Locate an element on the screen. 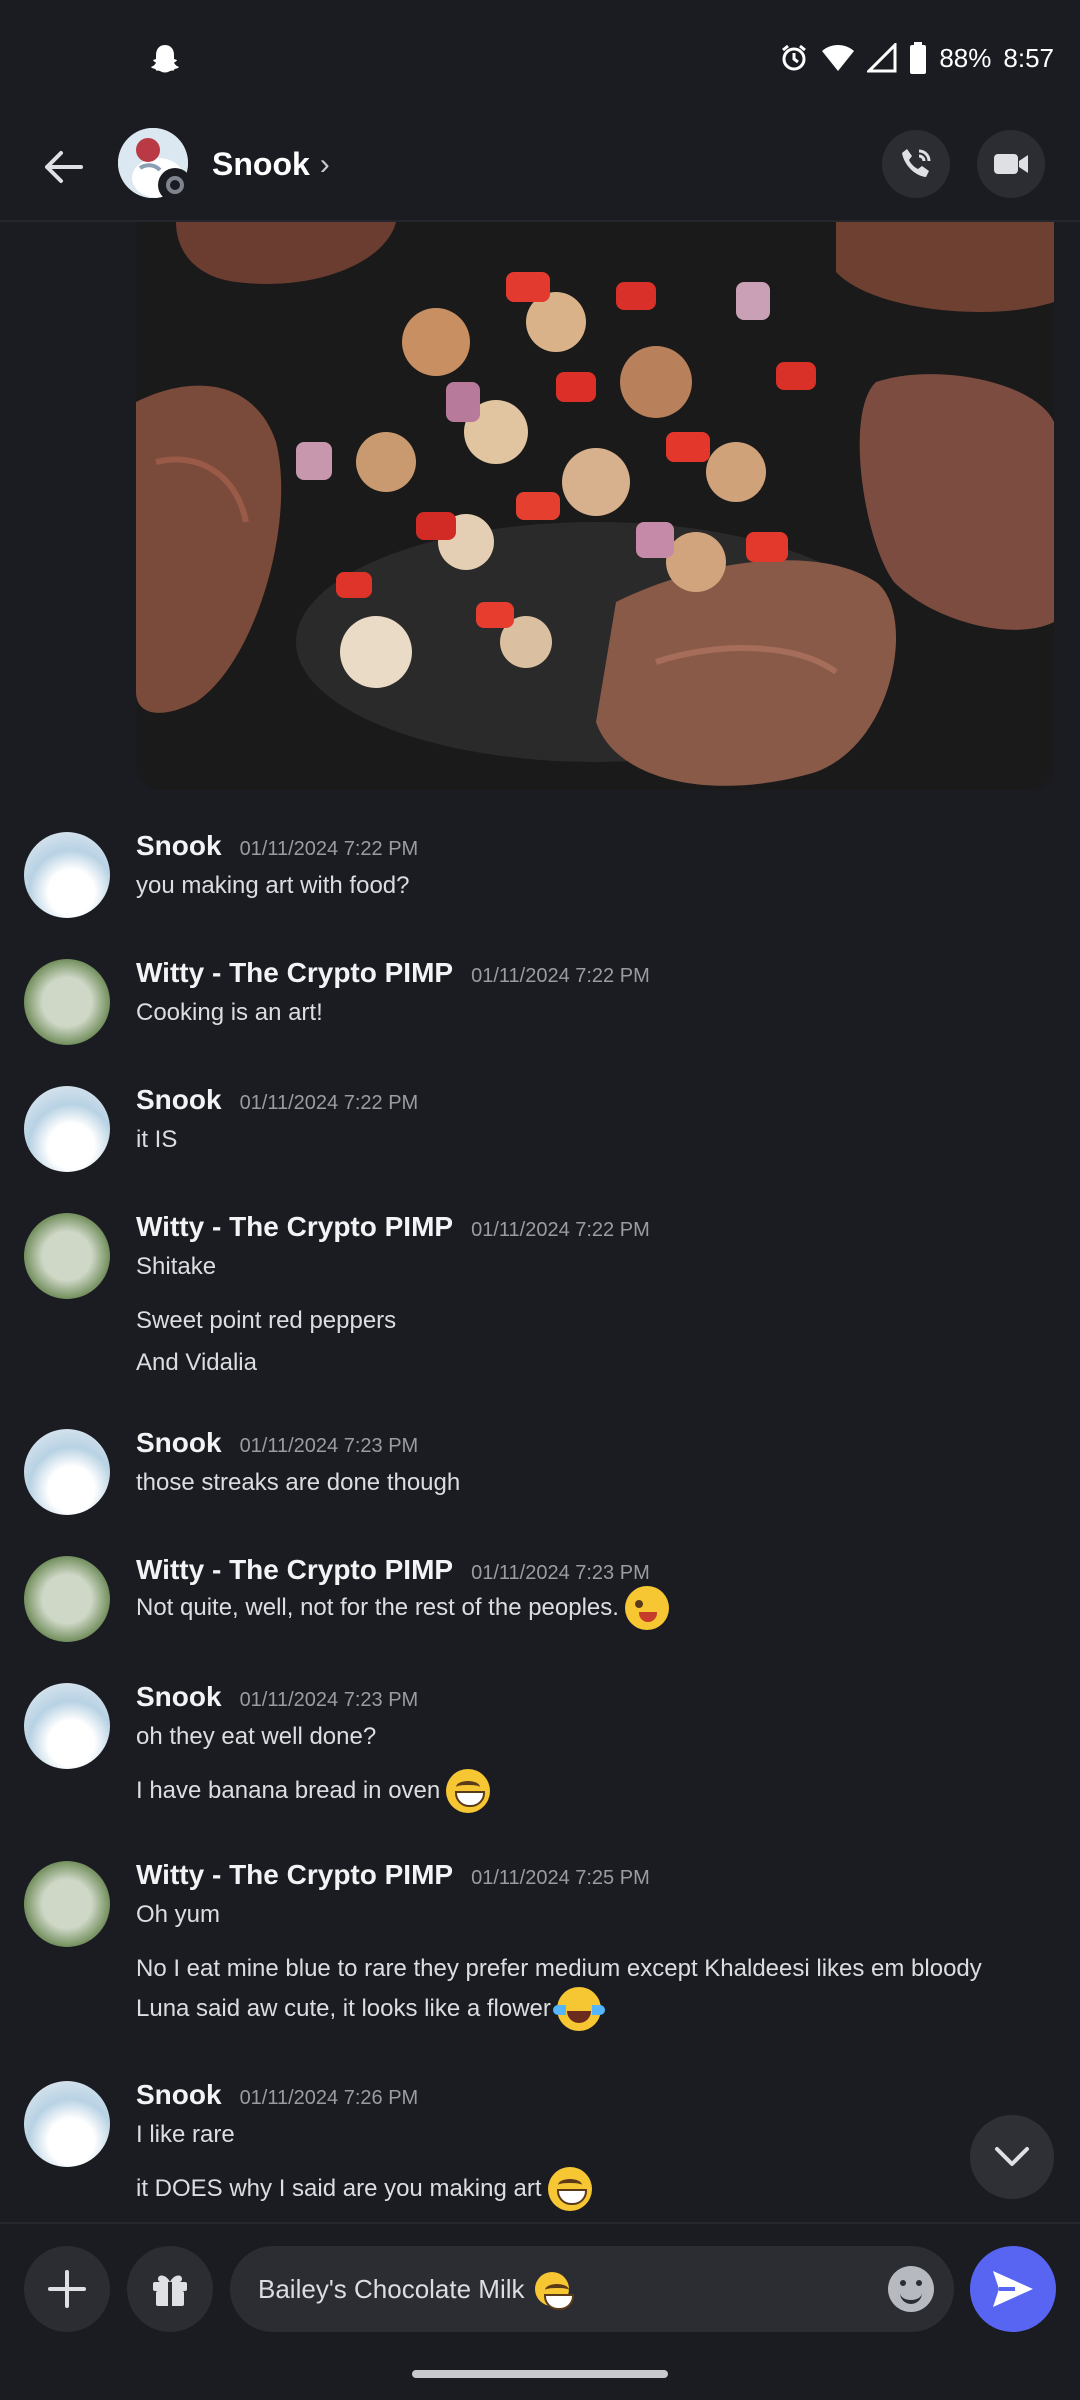 This screenshot has width=1080, height=2400. winking-face-emoji is located at coordinates (646, 1608).